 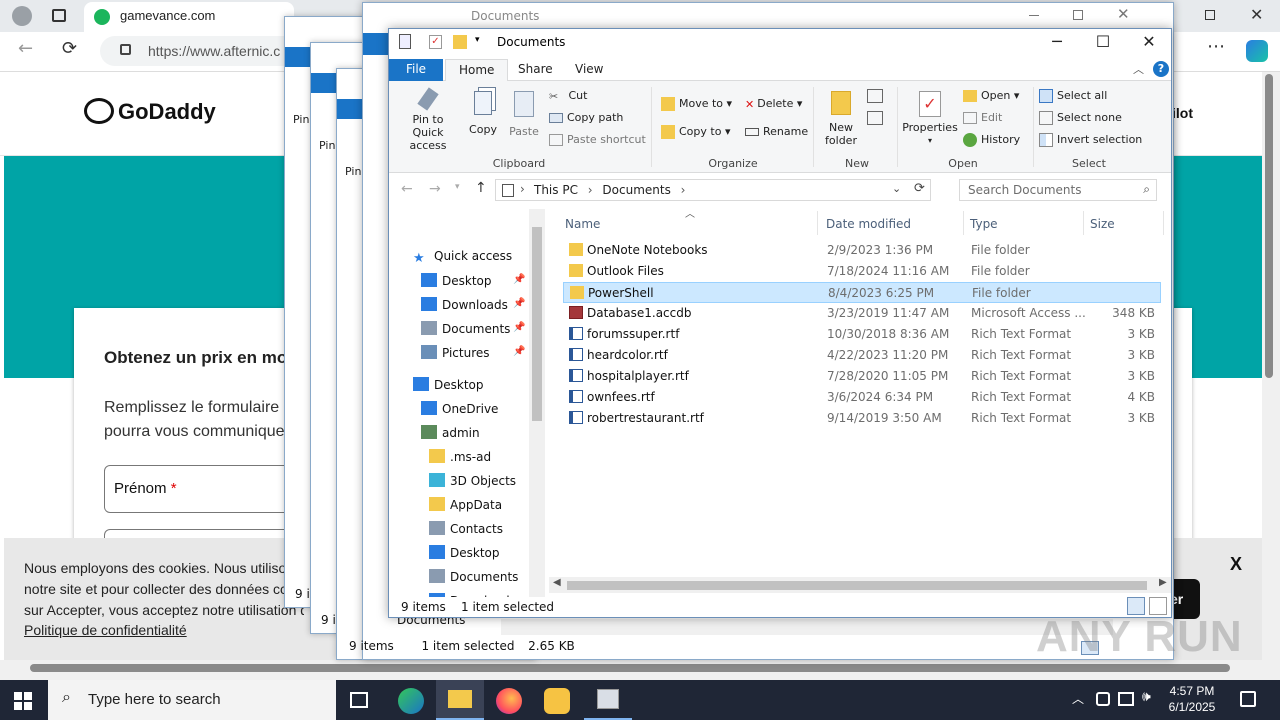 I want to click on maximize-button: ☐, so click(x=1103, y=42).